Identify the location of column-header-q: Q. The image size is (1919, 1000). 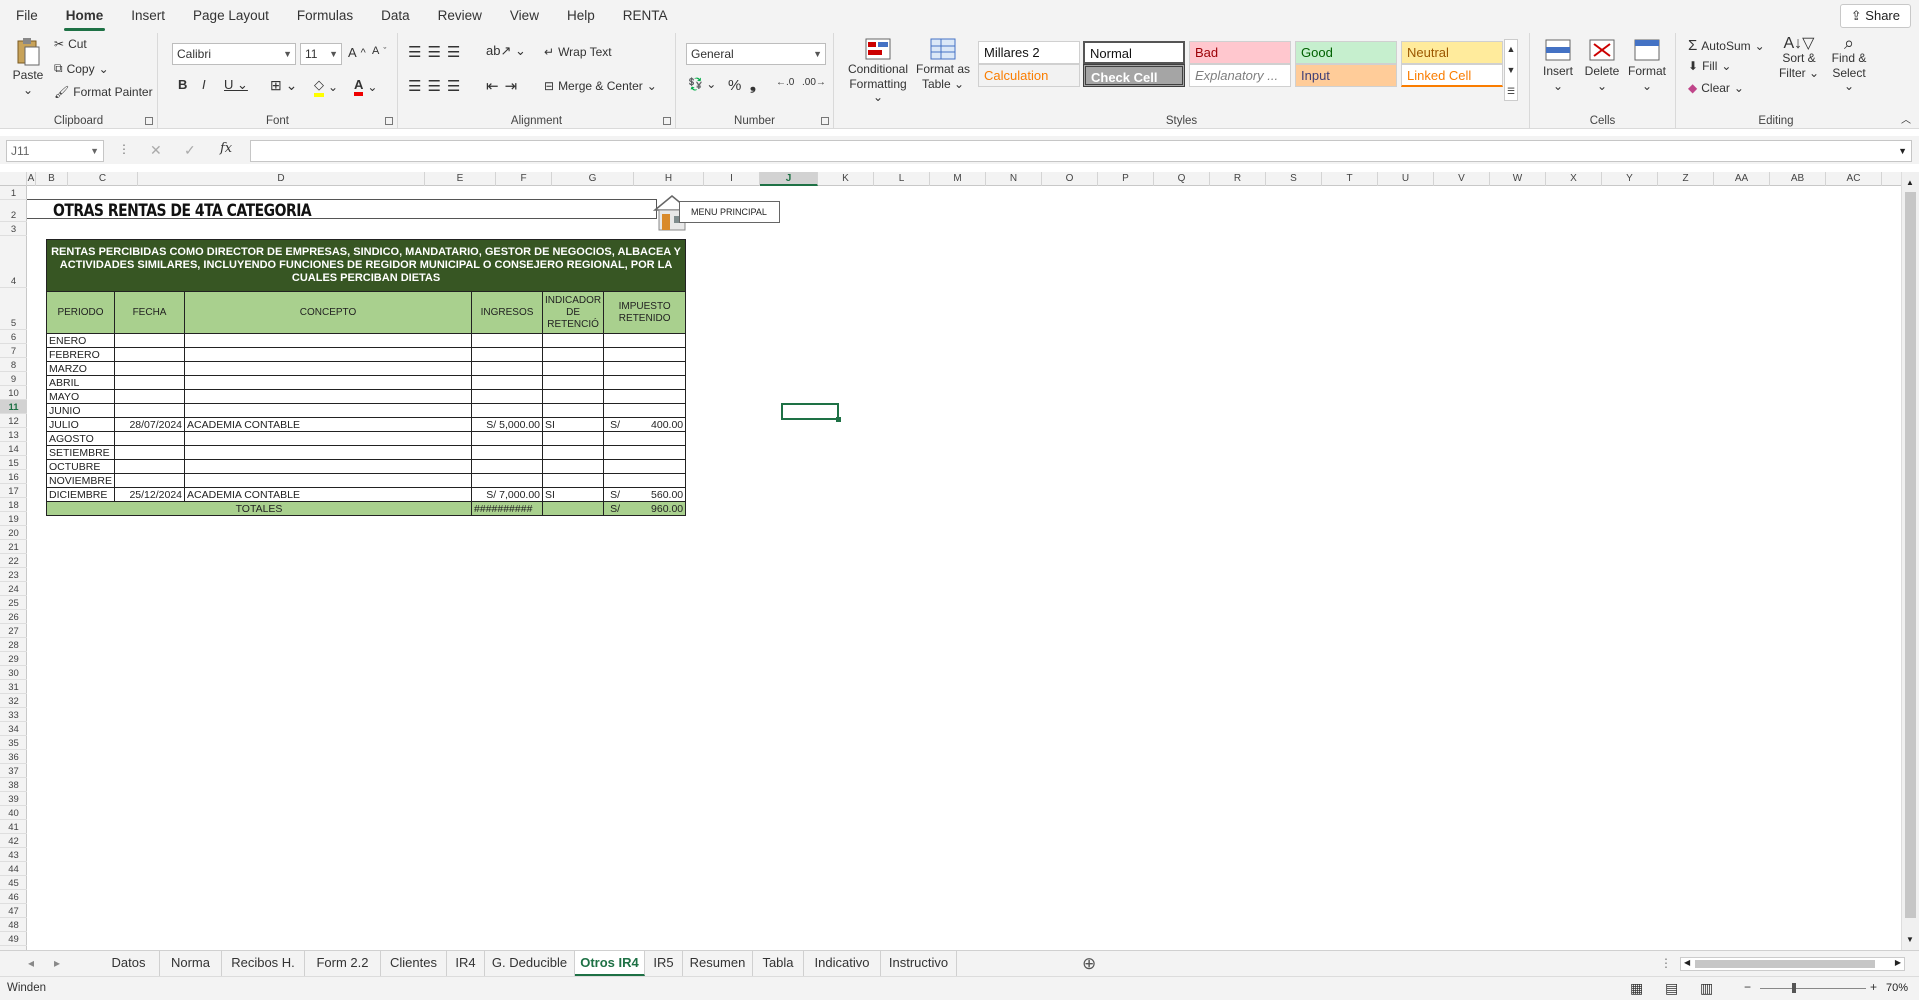
(1182, 179).